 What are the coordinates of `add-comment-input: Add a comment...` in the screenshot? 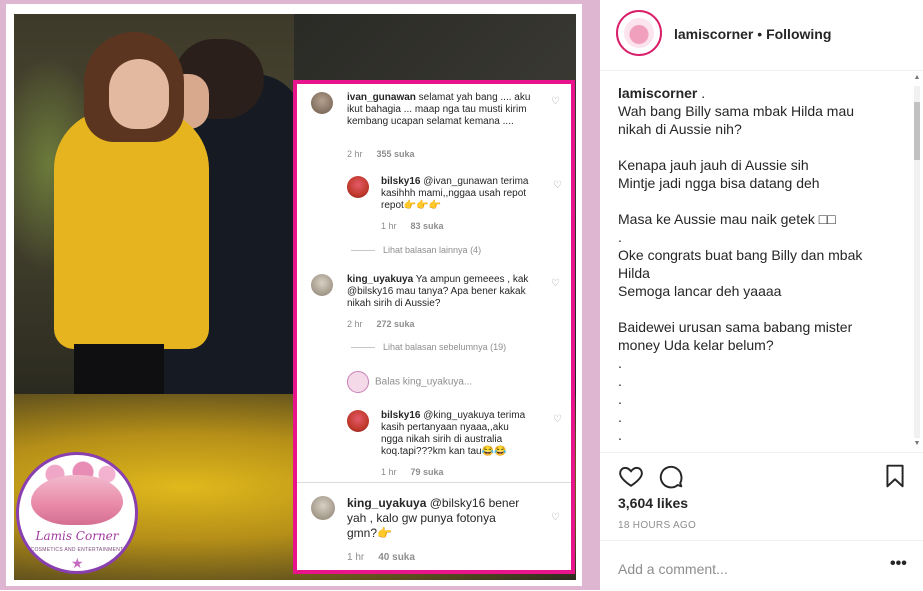 It's located at (673, 569).